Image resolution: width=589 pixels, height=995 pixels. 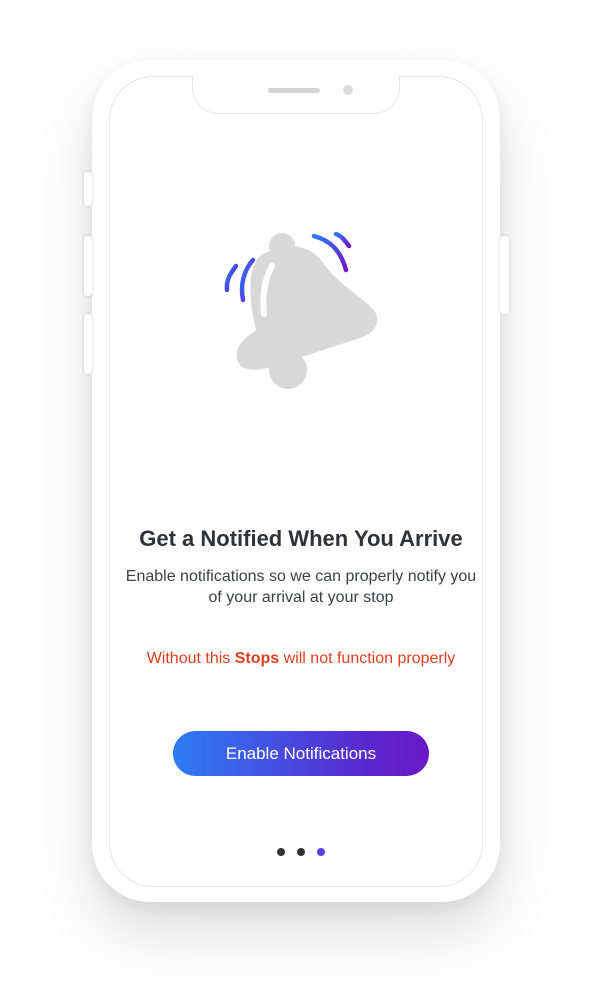 I want to click on front-camera, so click(x=348, y=90).